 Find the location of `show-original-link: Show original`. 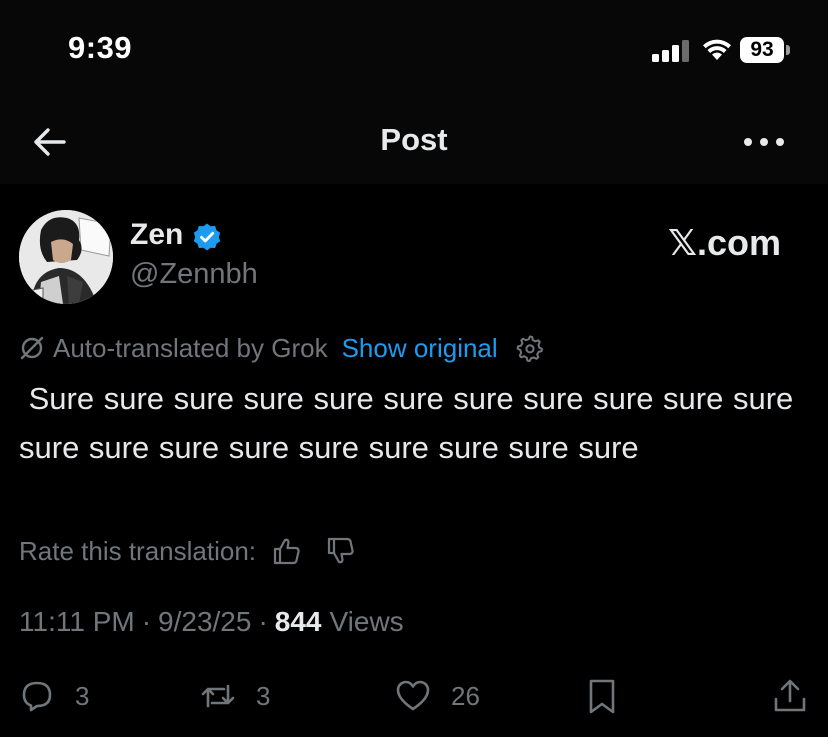

show-original-link: Show original is located at coordinates (420, 348).